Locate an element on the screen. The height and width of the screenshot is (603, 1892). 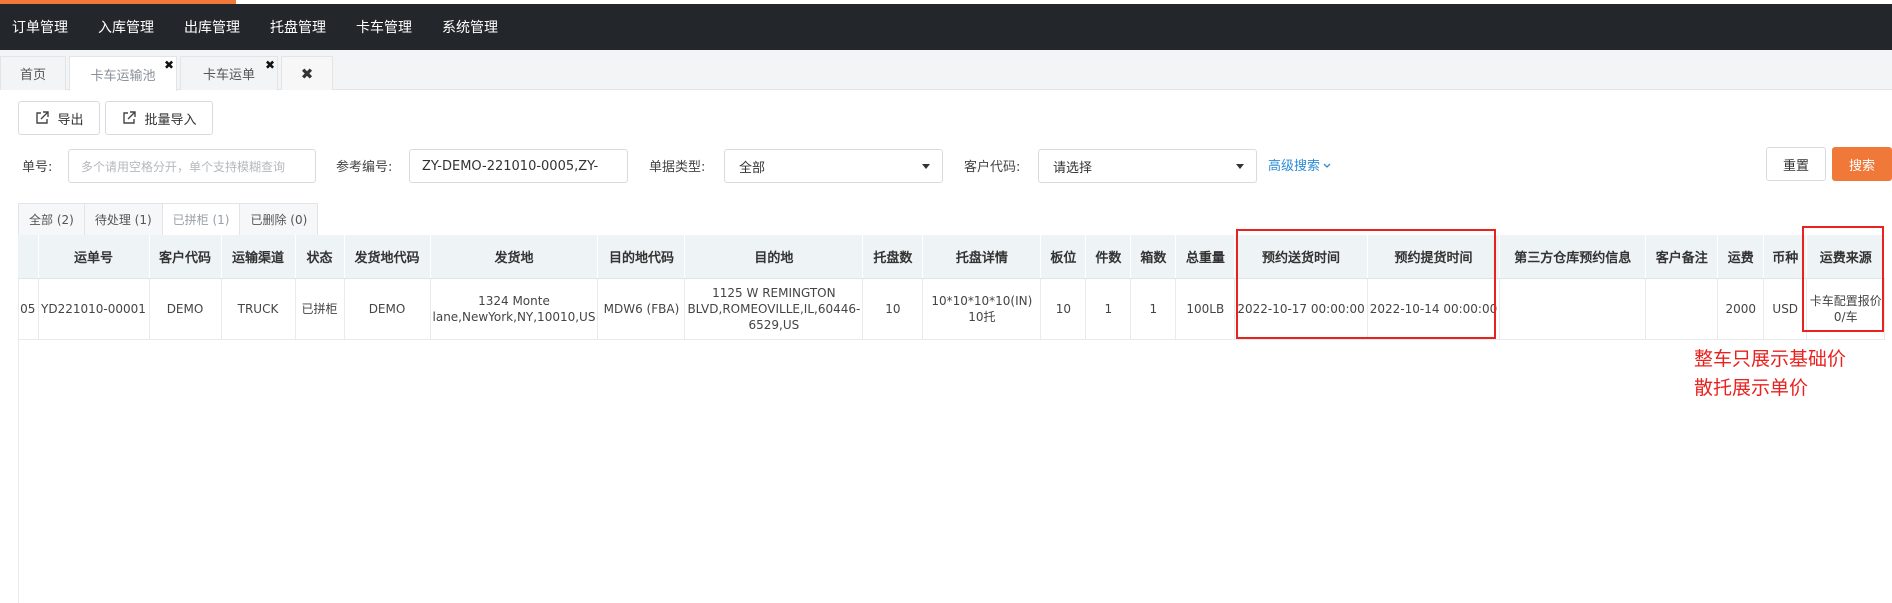
tab-truck-order: 卡车运单 ✖ is located at coordinates (229, 73).